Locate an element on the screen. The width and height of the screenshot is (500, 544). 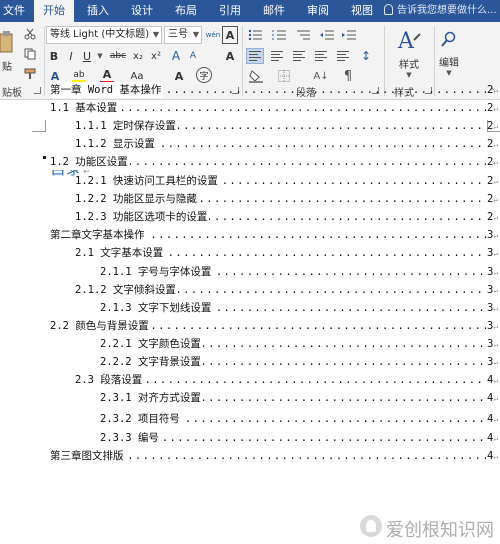
subscript-button: x₂ is located at coordinates (138, 56).